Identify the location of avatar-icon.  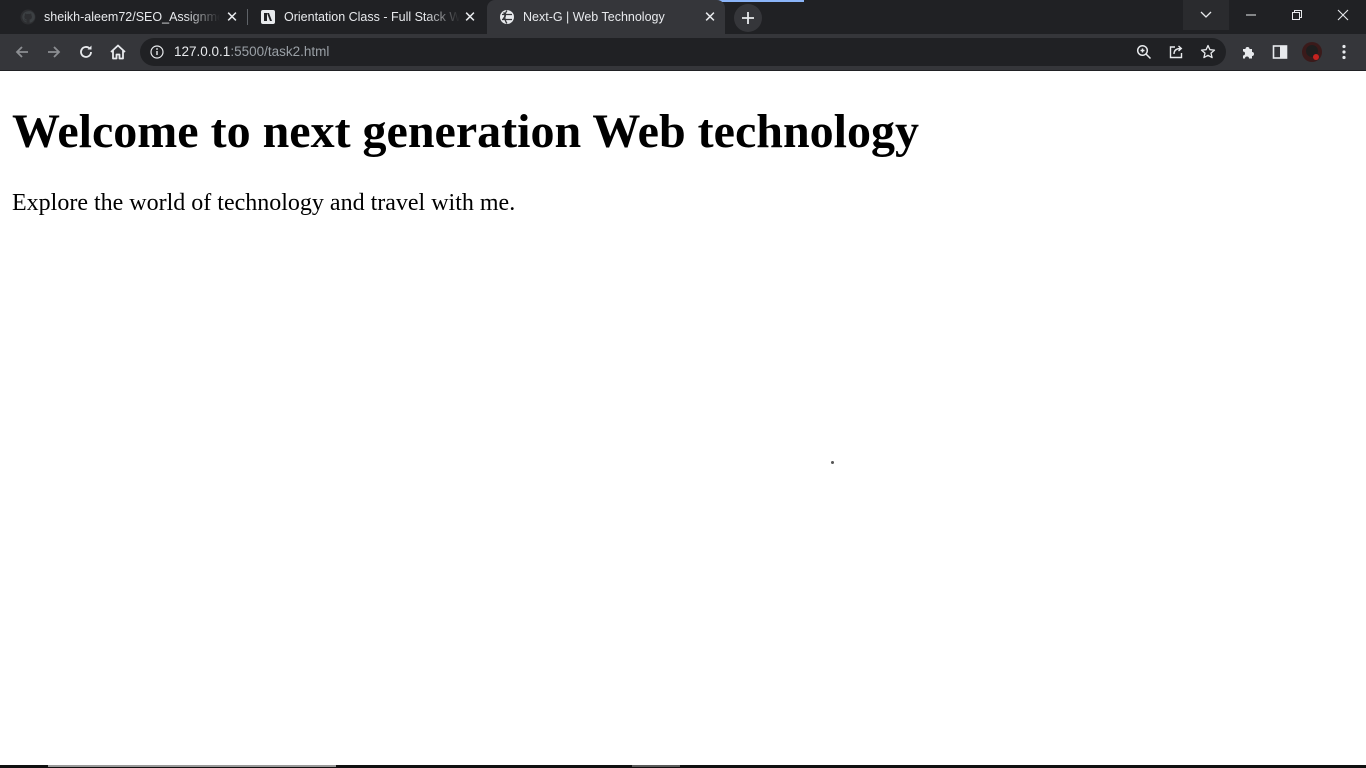
(1312, 52).